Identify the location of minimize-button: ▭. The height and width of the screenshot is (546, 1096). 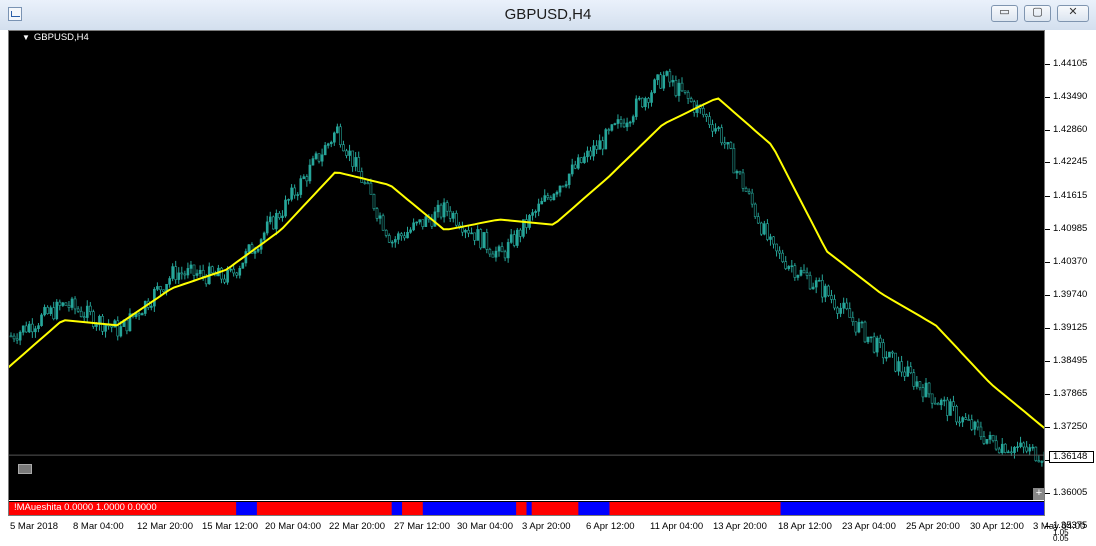
(1004, 13).